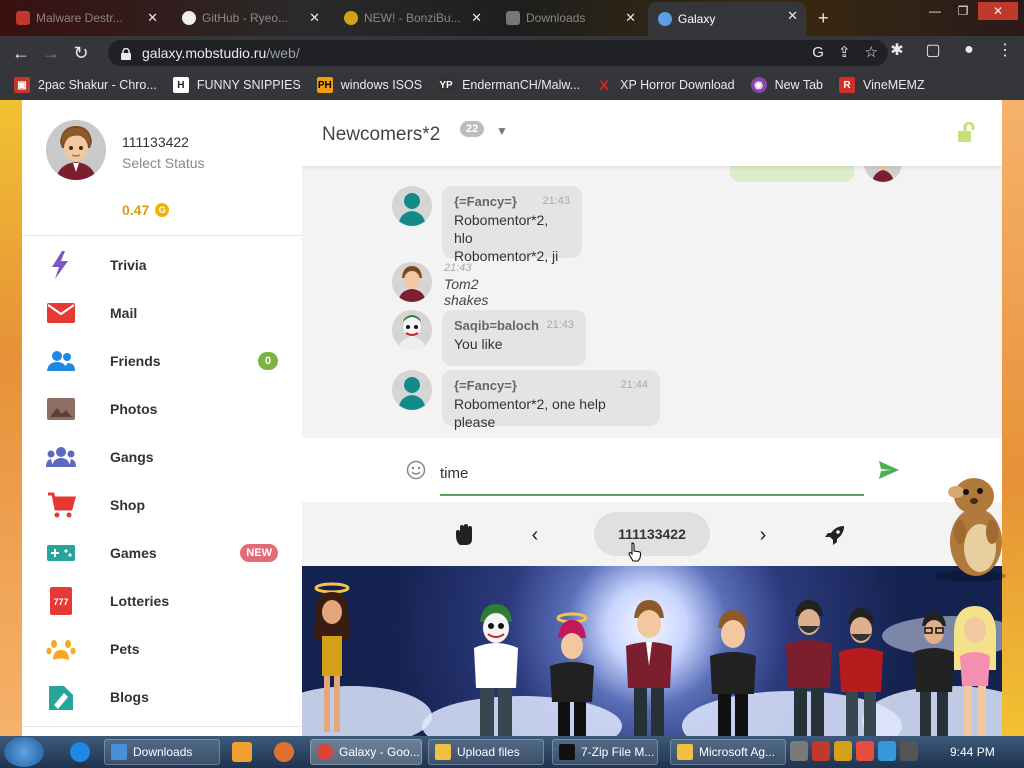  I want to click on wave-hand-icon, so click(465, 535).